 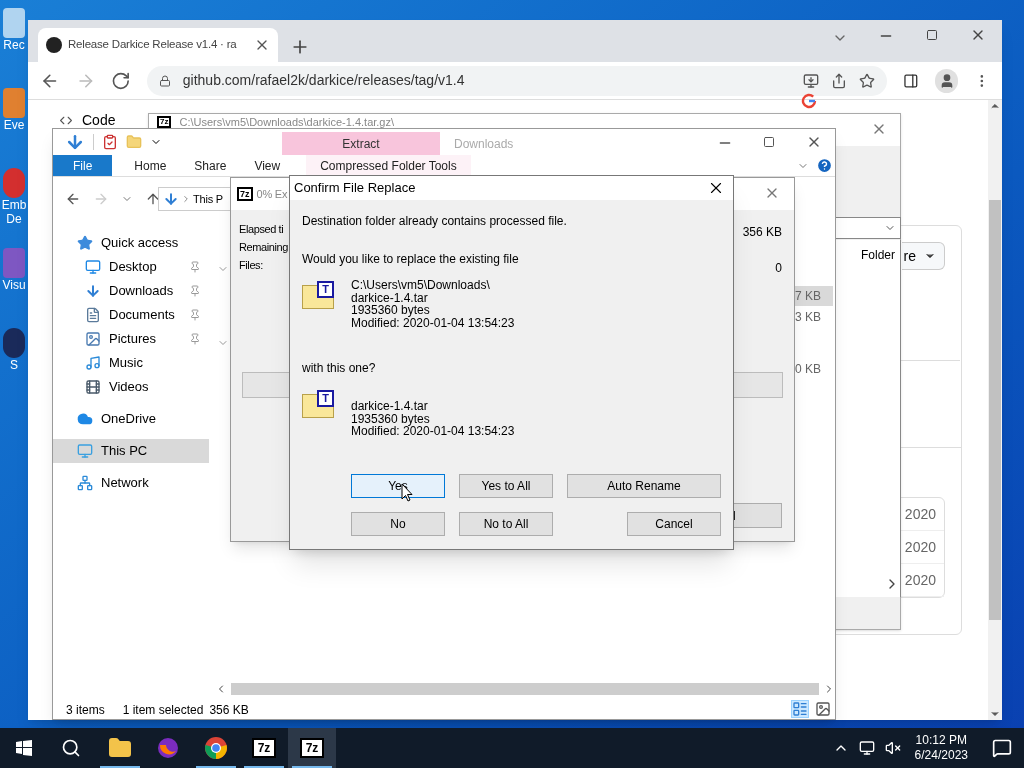 What do you see at coordinates (388, 165) in the screenshot?
I see `ribbon-tab: Compressed Folder Tools` at bounding box center [388, 165].